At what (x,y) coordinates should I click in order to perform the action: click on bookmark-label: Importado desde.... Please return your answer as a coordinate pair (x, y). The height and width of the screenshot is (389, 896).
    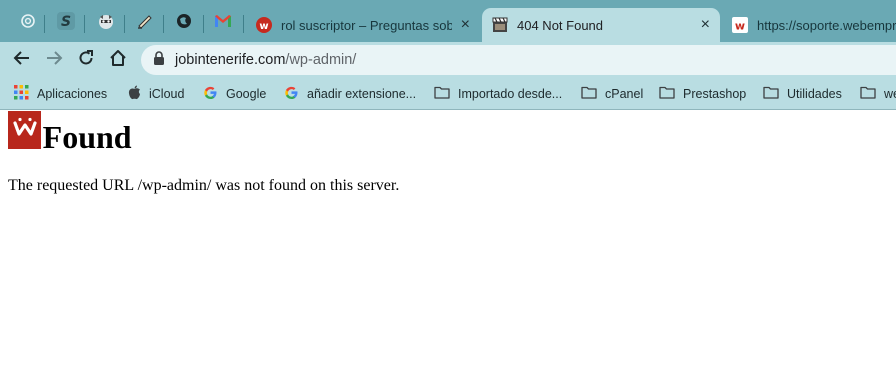
    Looking at the image, I should click on (510, 94).